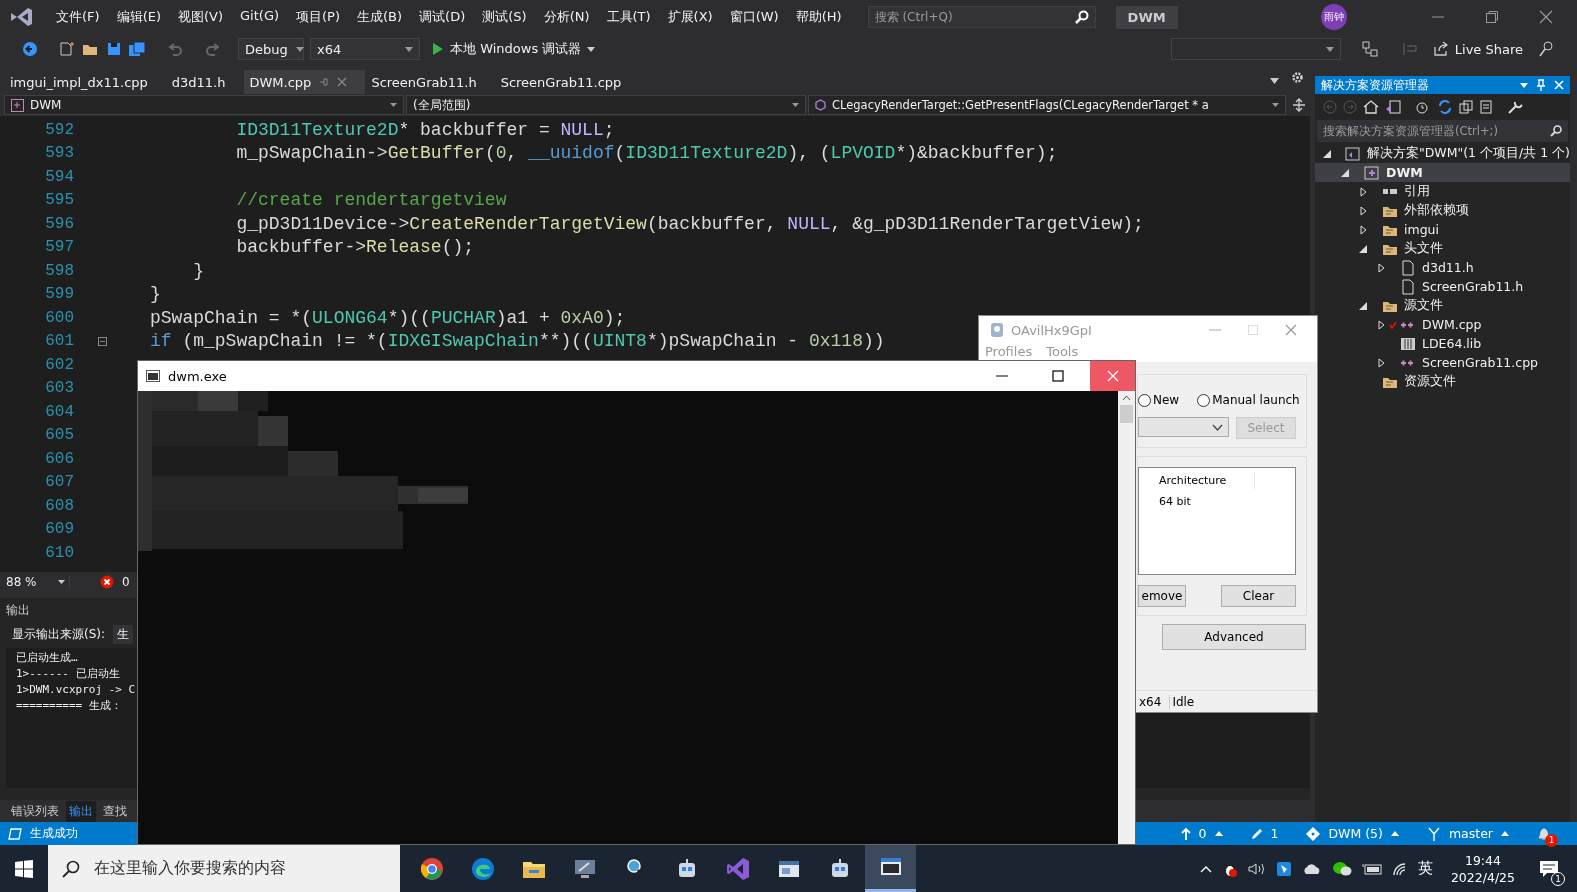 This screenshot has height=892, width=1577. What do you see at coordinates (1399, 868) in the screenshot?
I see `wifi-icon` at bounding box center [1399, 868].